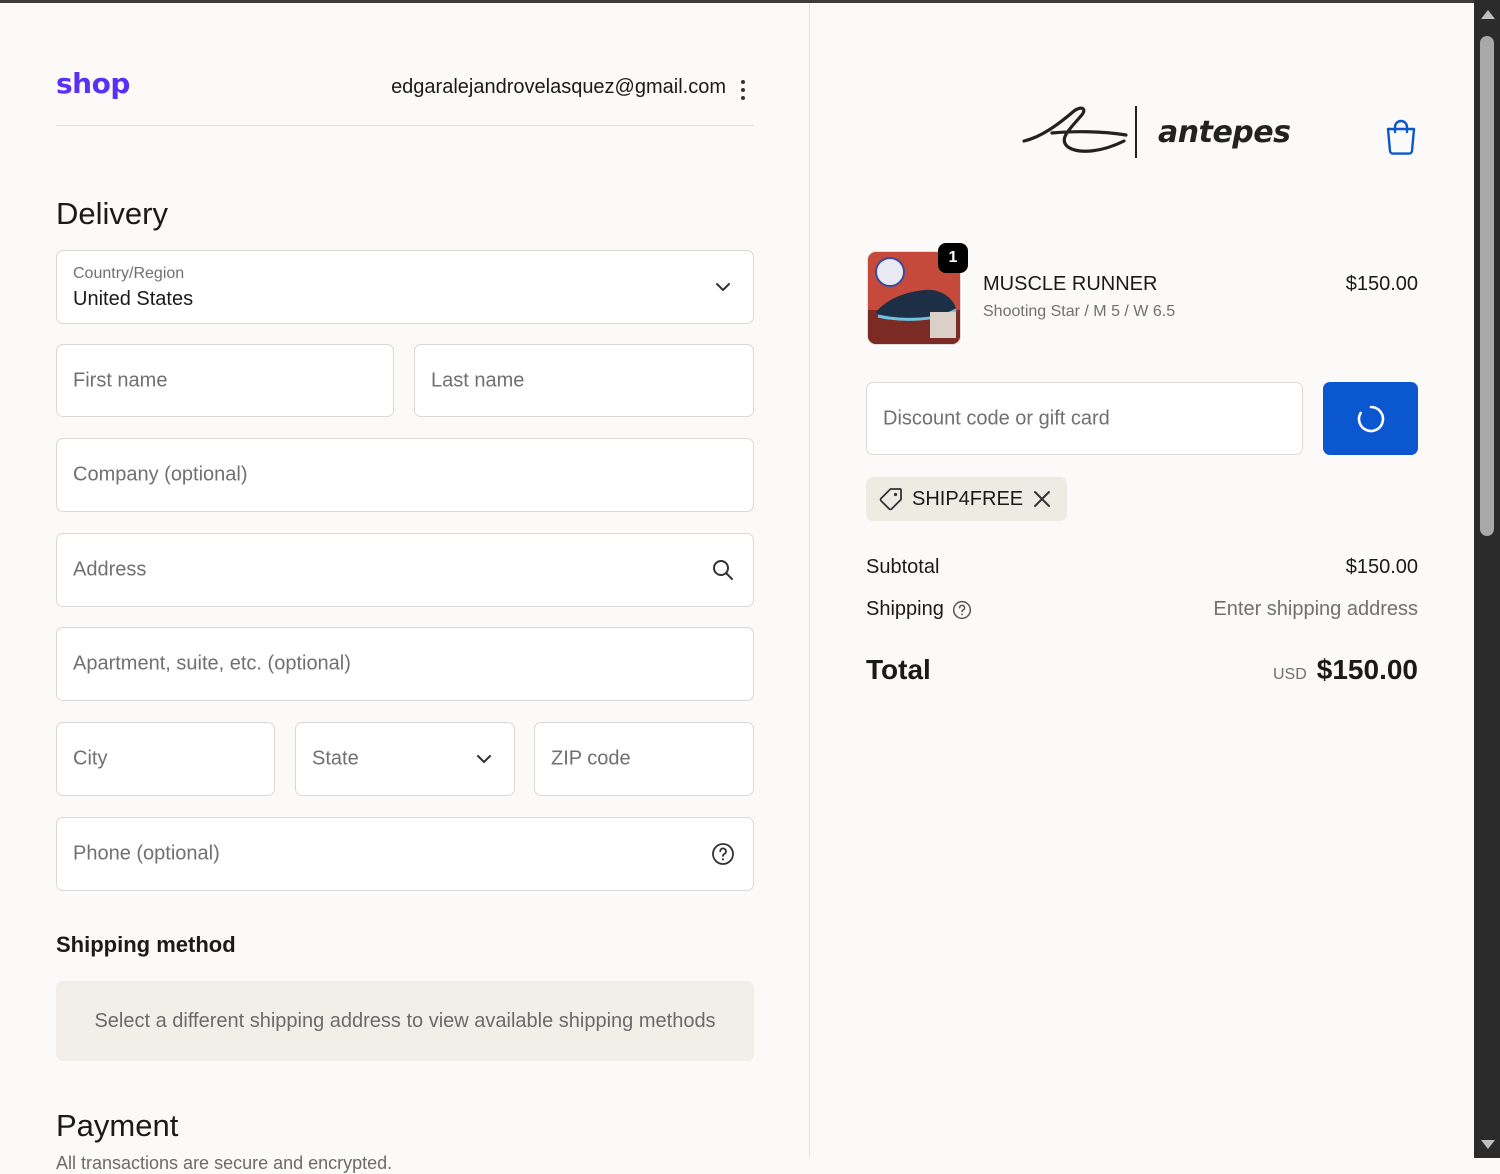  I want to click on discount-code-field: Discount code or gift card, so click(1084, 418).